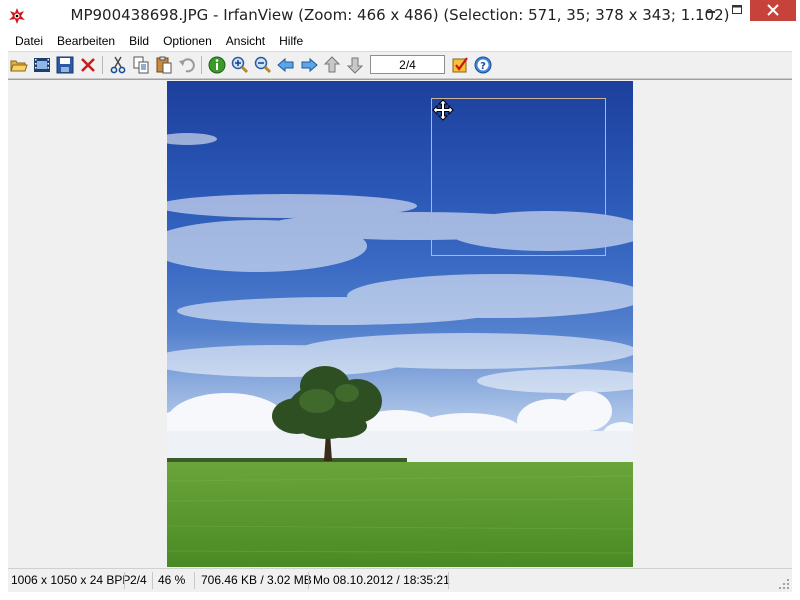  I want to click on maximize-icon, so click(737, 9).